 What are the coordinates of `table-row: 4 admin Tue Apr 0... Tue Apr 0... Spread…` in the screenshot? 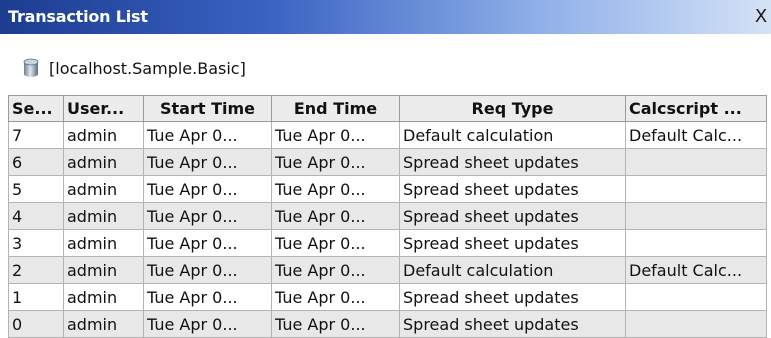 It's located at (387, 216).